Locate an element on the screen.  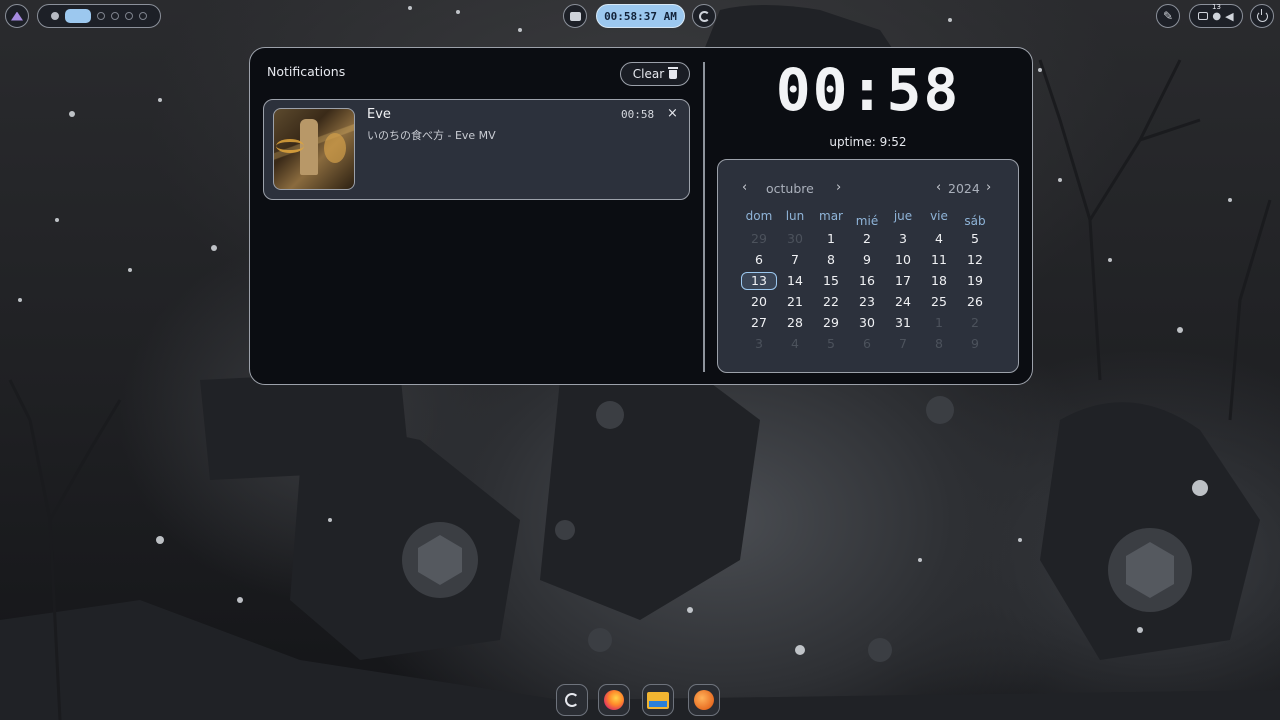
clear-notifications-button: Clear is located at coordinates (655, 74).